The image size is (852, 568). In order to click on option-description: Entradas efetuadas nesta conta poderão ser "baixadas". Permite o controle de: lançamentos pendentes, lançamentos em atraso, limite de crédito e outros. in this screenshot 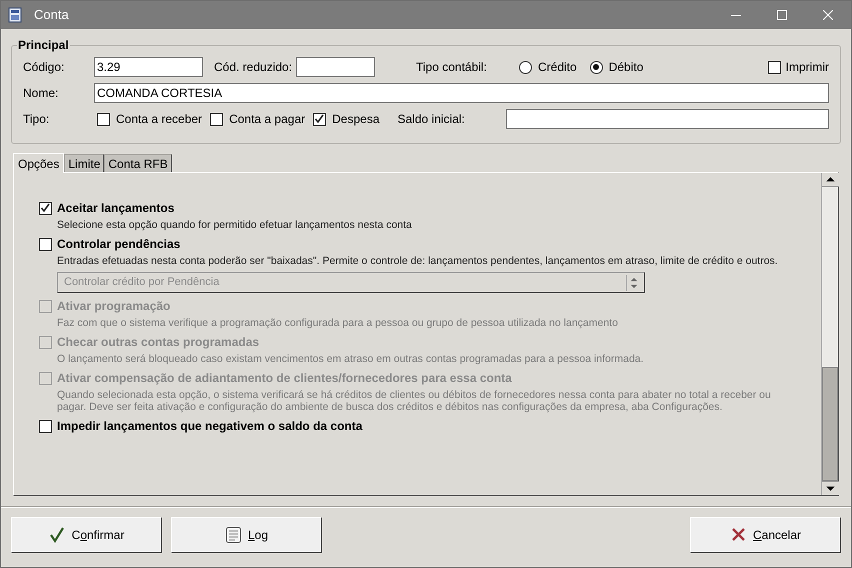, I will do `click(418, 261)`.